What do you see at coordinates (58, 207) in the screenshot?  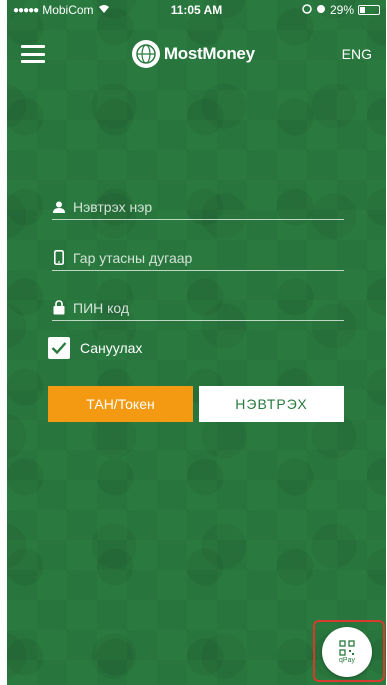 I see `user-icon` at bounding box center [58, 207].